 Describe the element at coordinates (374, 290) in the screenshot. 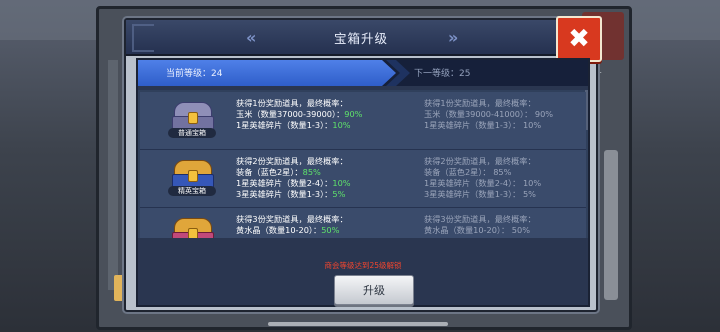

I see `upgrade-button: 升级` at that location.